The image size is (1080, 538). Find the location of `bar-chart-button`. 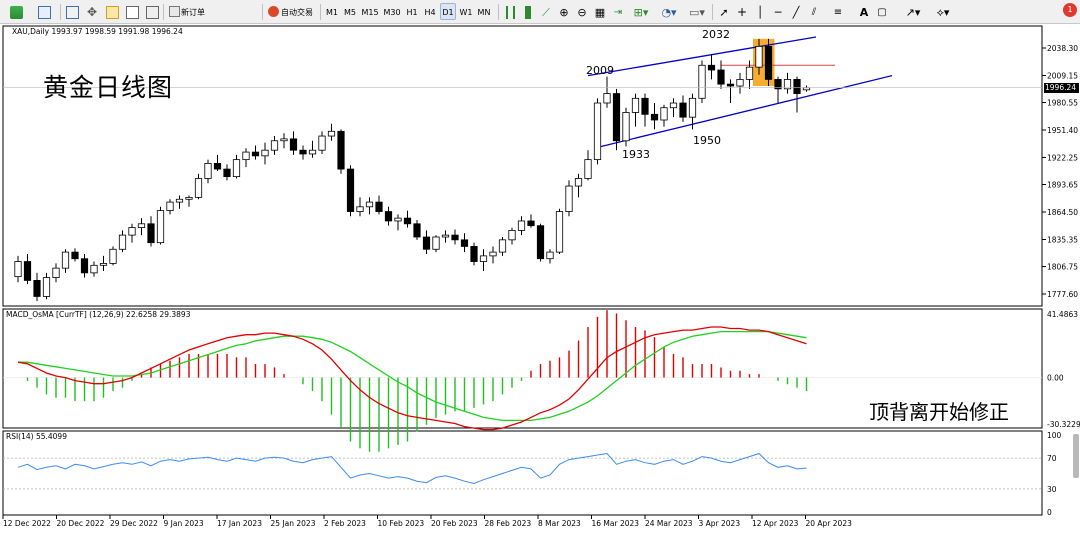

bar-chart-button is located at coordinates (510, 11).